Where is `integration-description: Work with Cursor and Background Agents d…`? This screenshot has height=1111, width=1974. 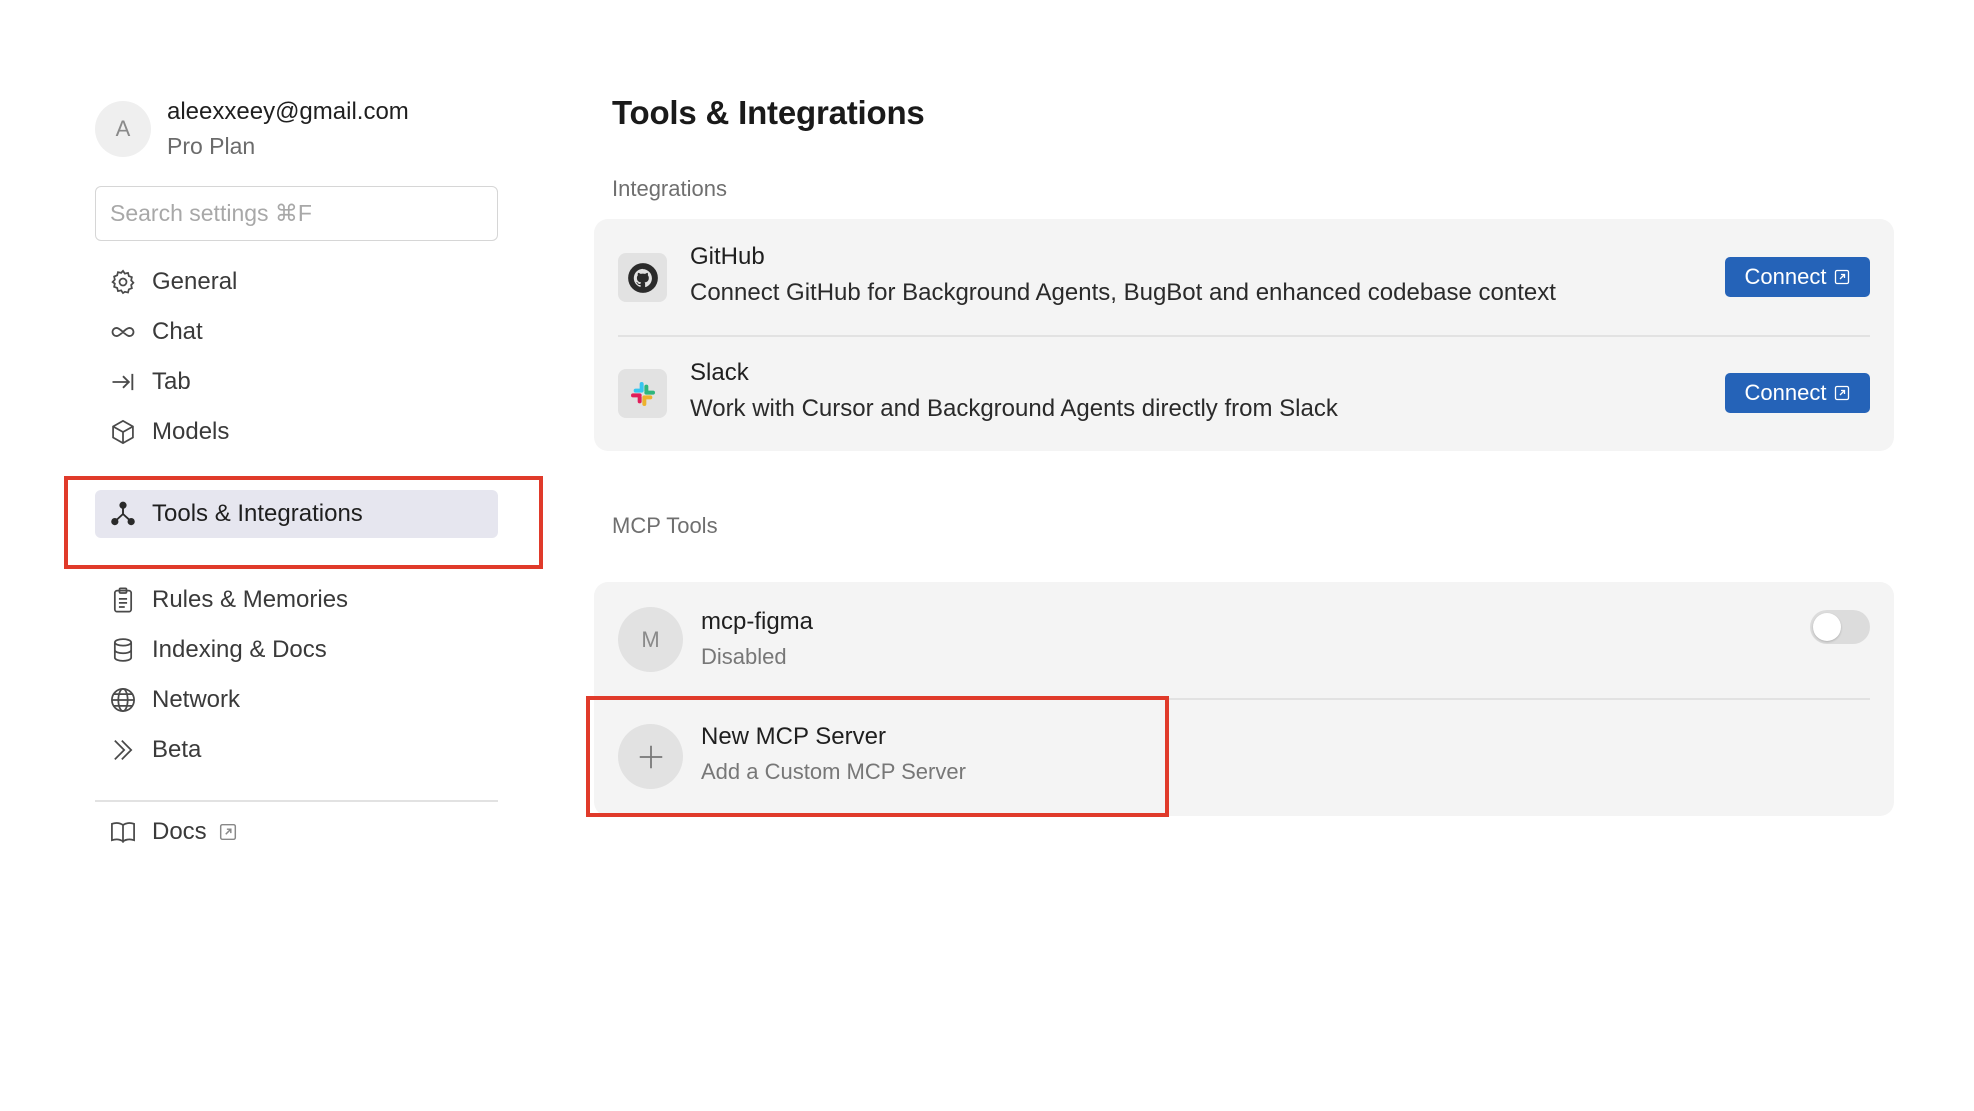 integration-description: Work with Cursor and Background Agents d… is located at coordinates (1014, 408).